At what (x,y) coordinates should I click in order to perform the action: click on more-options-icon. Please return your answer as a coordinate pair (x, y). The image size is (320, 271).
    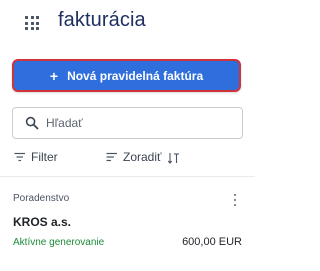
    Looking at the image, I should click on (235, 200).